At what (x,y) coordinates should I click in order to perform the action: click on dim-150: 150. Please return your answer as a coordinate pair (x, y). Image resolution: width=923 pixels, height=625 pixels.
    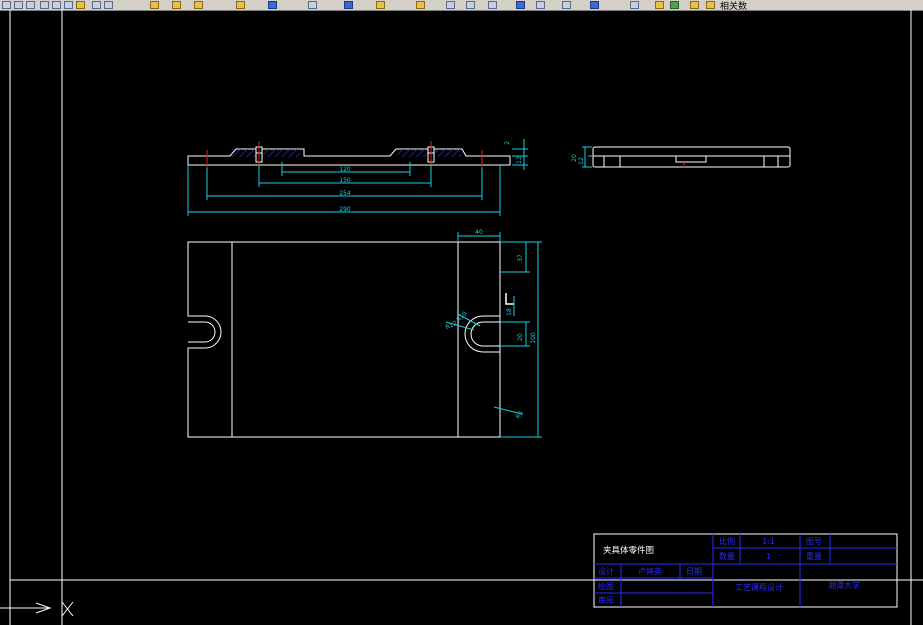
    Looking at the image, I should click on (345, 180).